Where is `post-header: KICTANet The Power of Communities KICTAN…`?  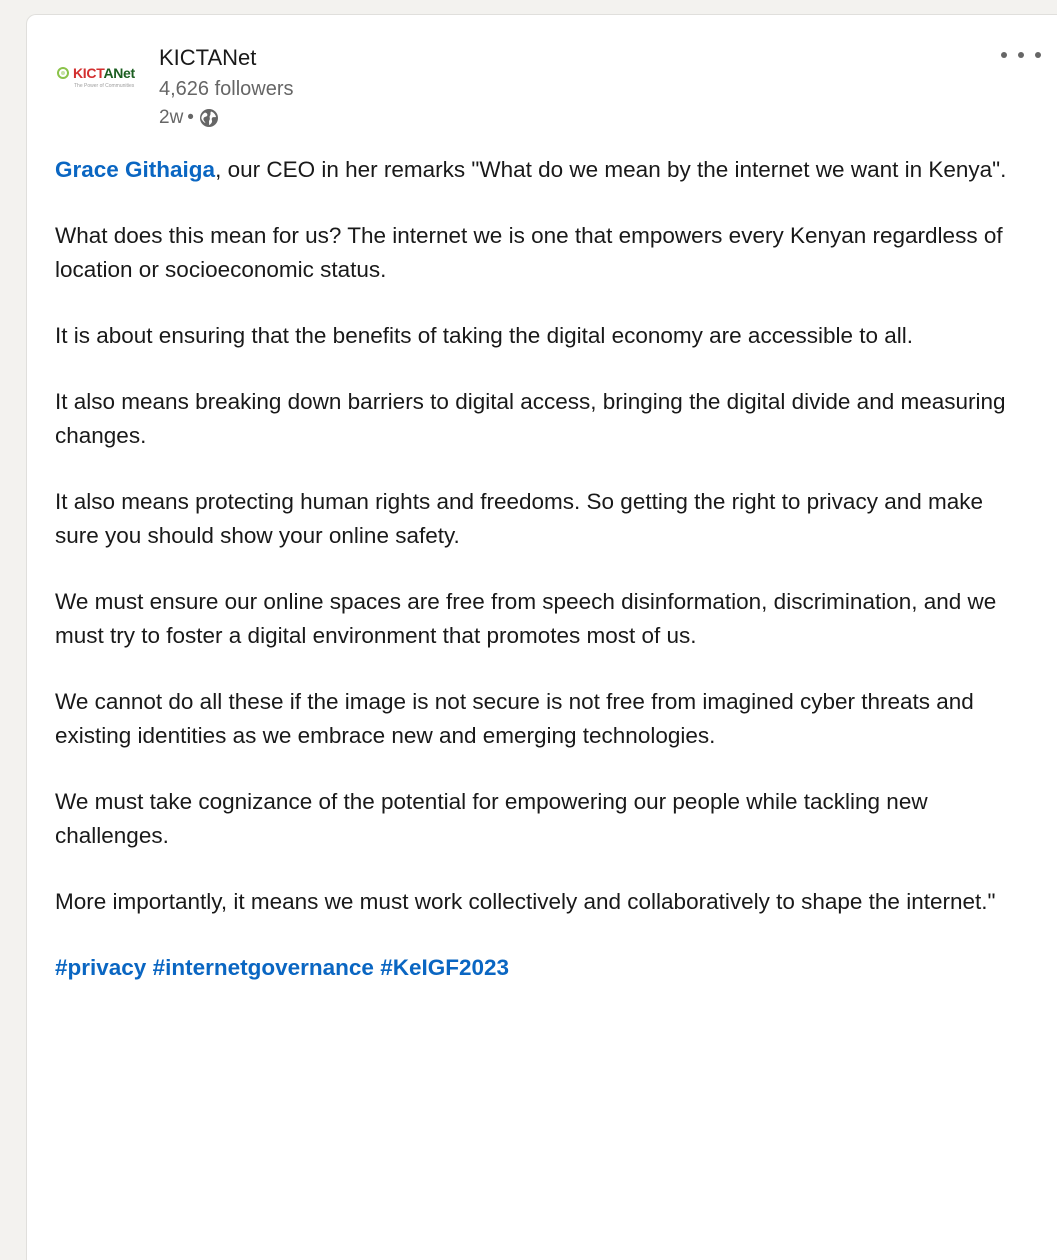 post-header: KICTANet The Power of Communities KICTAN… is located at coordinates (542, 80).